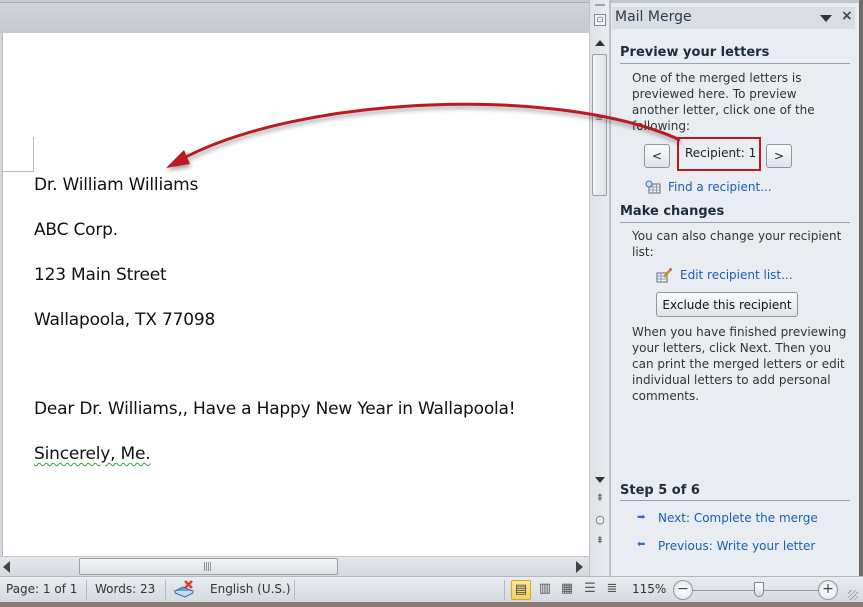 This screenshot has height=607, width=863. I want to click on scroll-right-icon, so click(579, 567).